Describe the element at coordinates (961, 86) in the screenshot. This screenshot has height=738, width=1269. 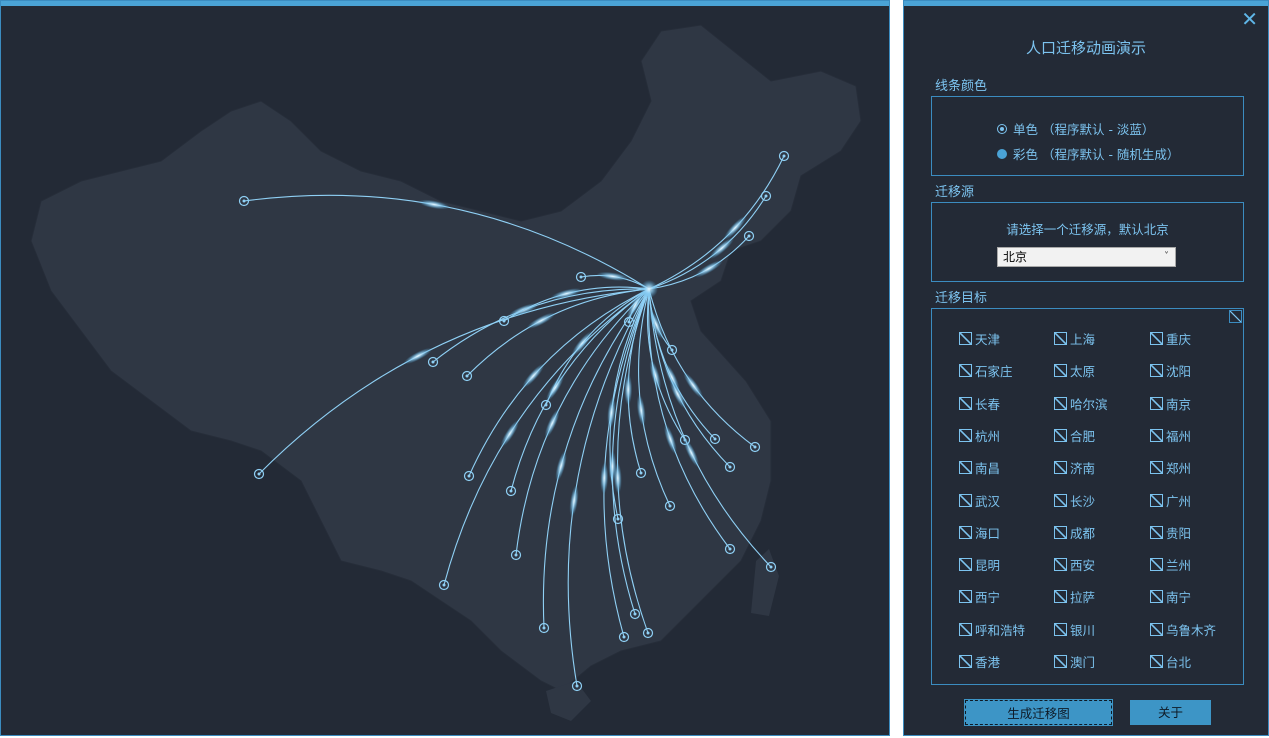
I see `line-color-label: 线条颜色` at that location.